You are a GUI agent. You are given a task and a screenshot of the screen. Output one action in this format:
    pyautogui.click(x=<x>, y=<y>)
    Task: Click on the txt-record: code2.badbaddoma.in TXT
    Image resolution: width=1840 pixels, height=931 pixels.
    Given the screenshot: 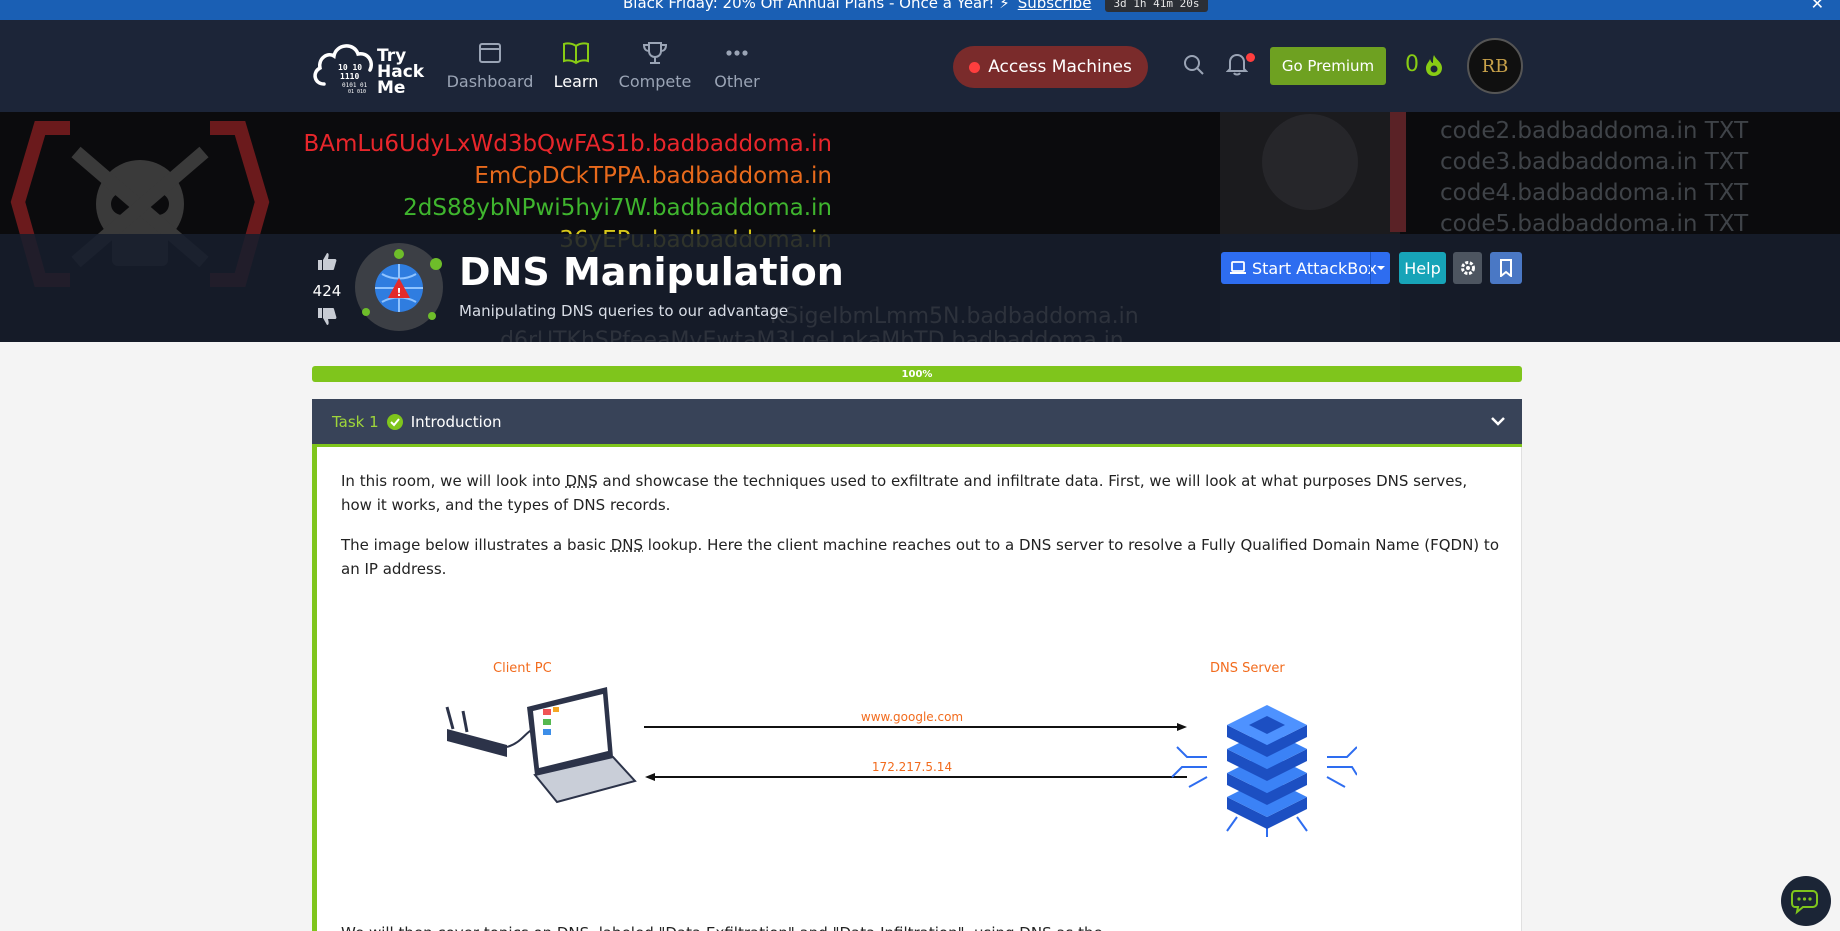 What is the action you would take?
    pyautogui.click(x=1594, y=131)
    